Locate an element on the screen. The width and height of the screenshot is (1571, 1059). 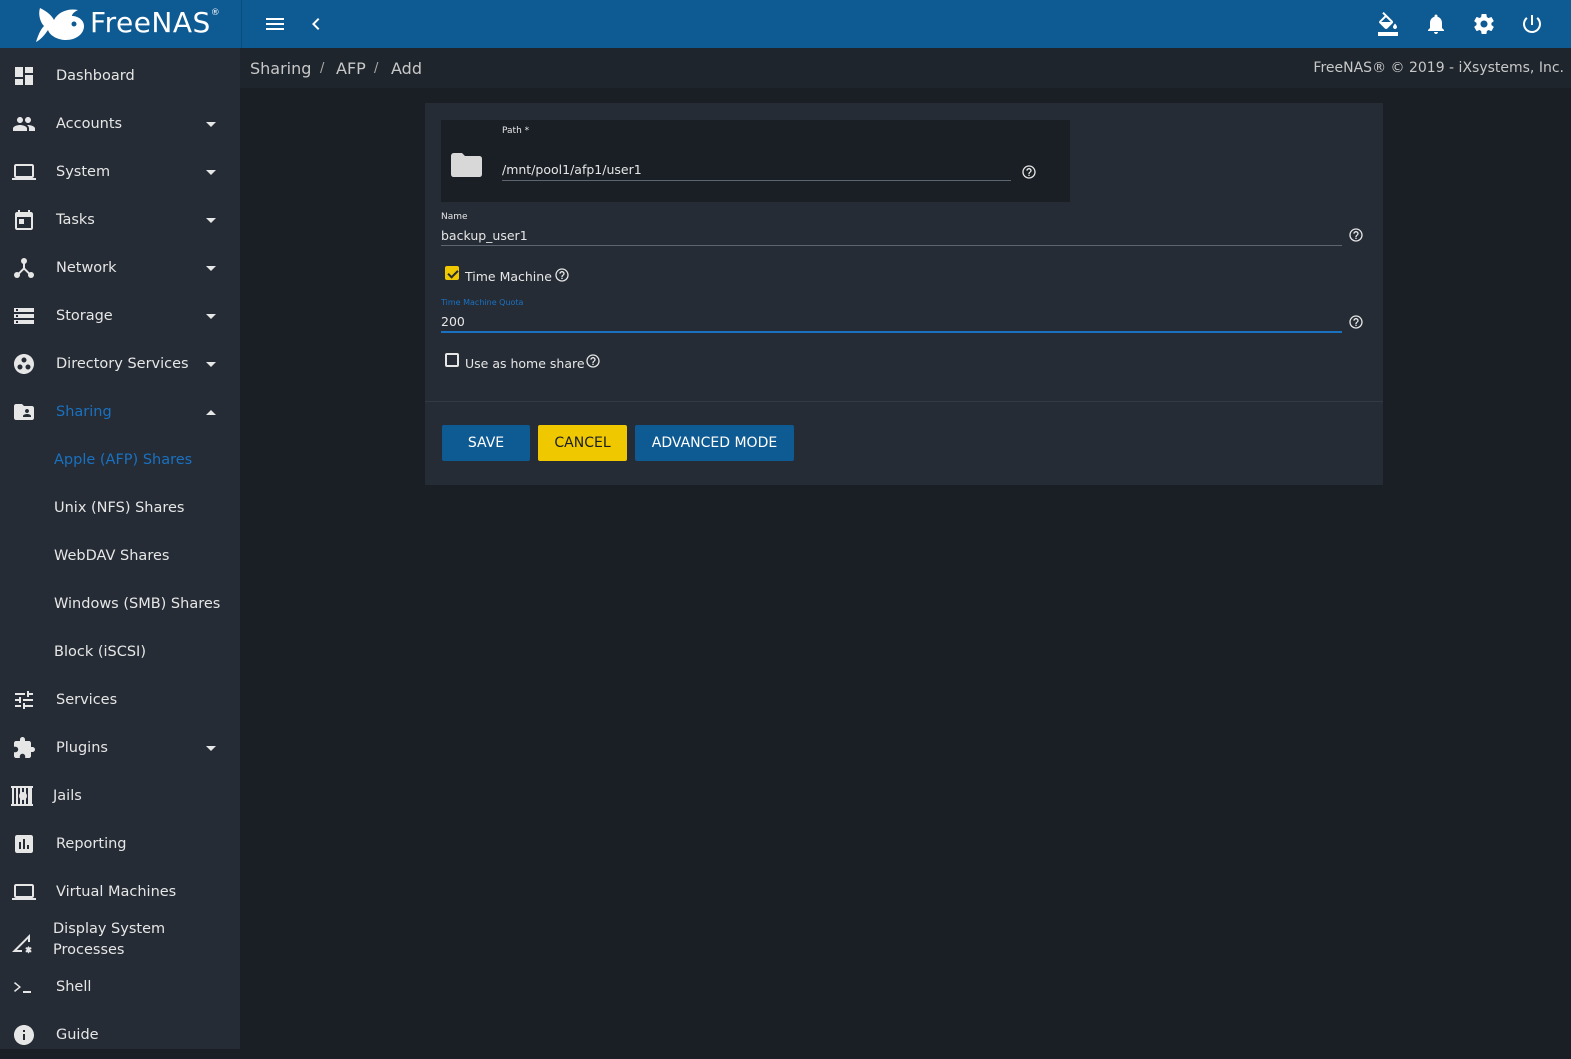
calendar-icon is located at coordinates (24, 220).